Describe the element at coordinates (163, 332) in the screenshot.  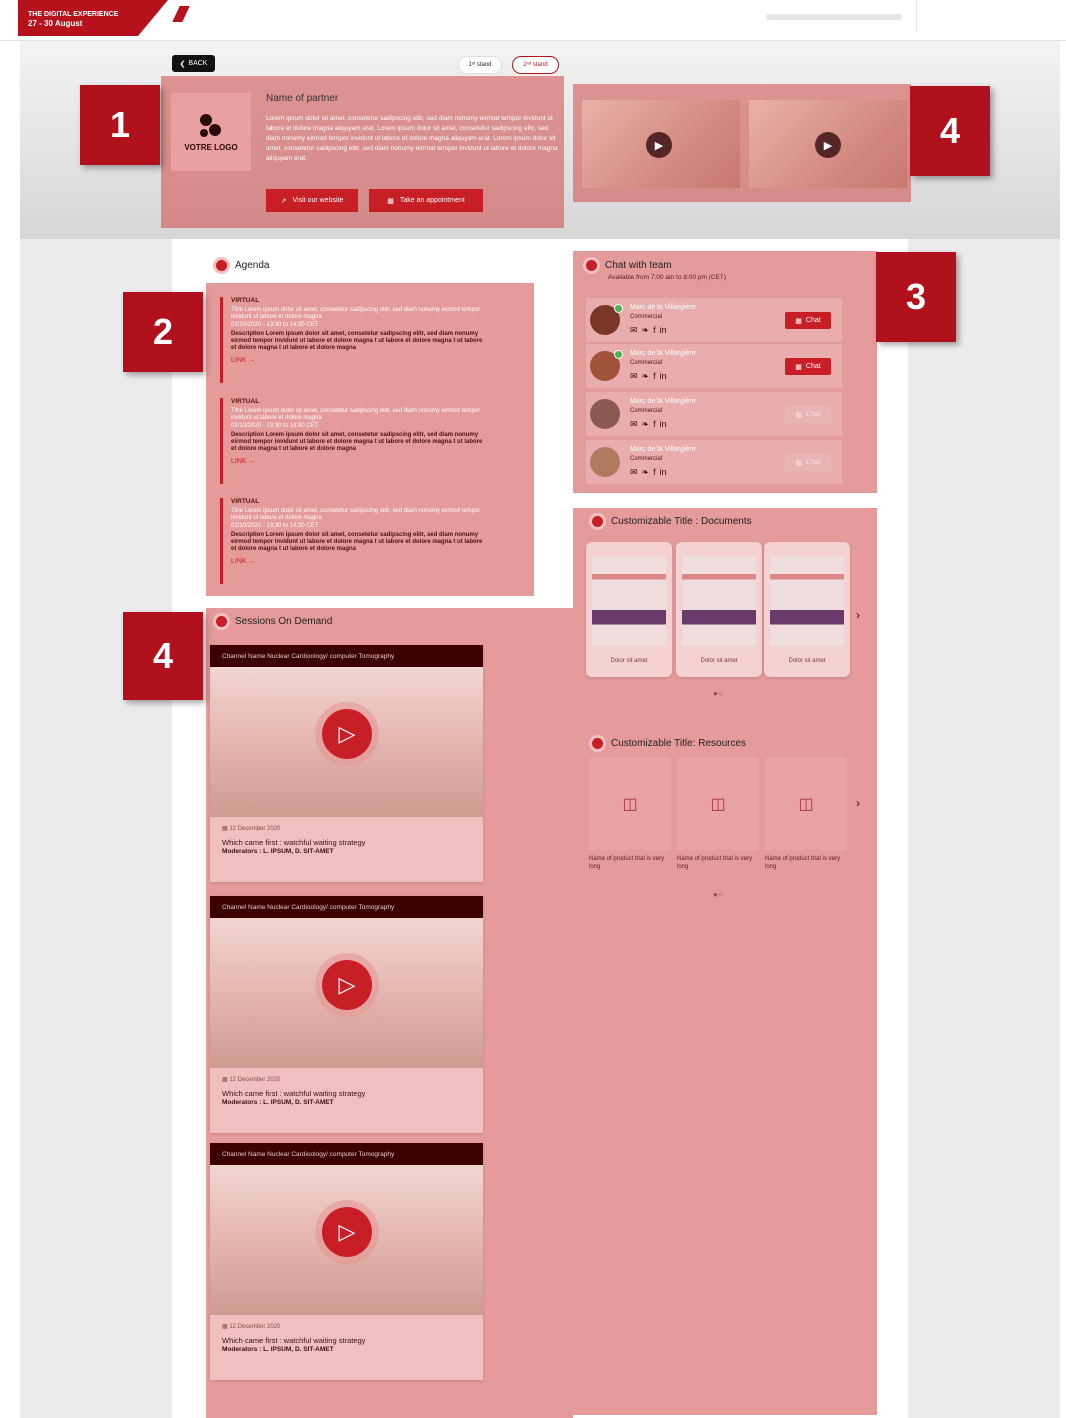
I see `zone-badge-2: 2` at that location.